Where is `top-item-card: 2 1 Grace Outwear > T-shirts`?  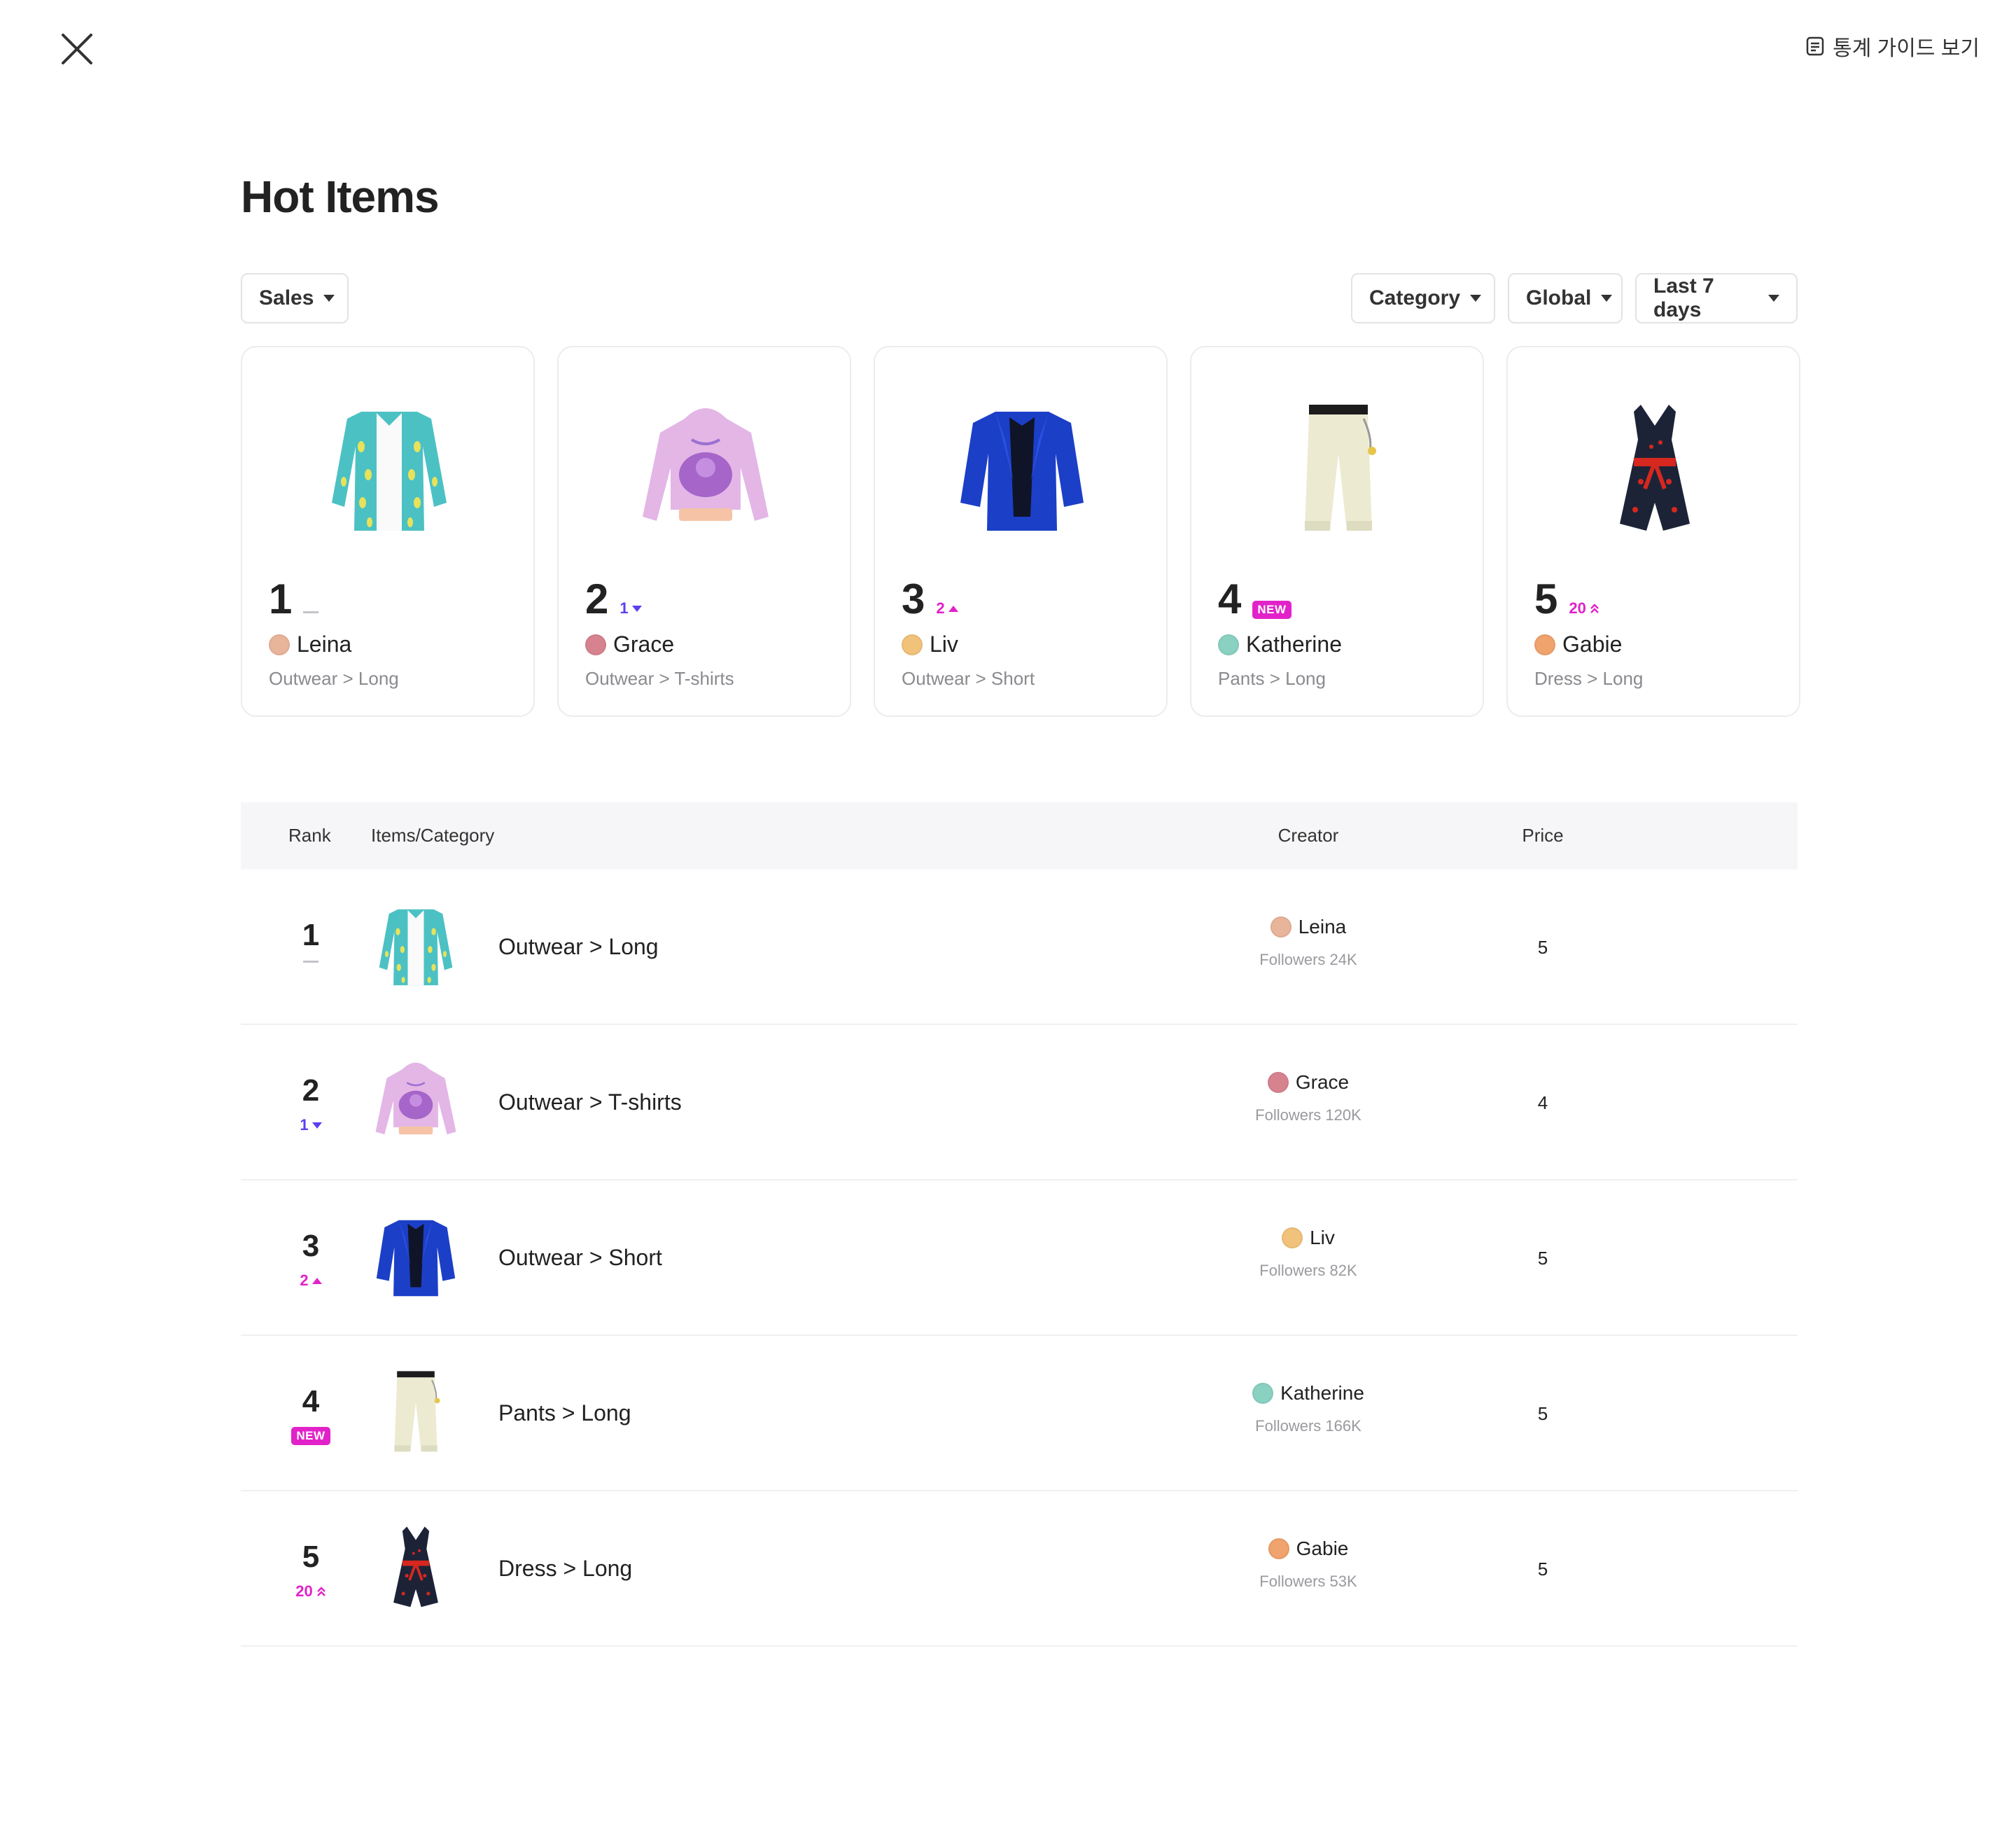
top-item-card: 2 1 Grace Outwear > T-shirts is located at coordinates (704, 531).